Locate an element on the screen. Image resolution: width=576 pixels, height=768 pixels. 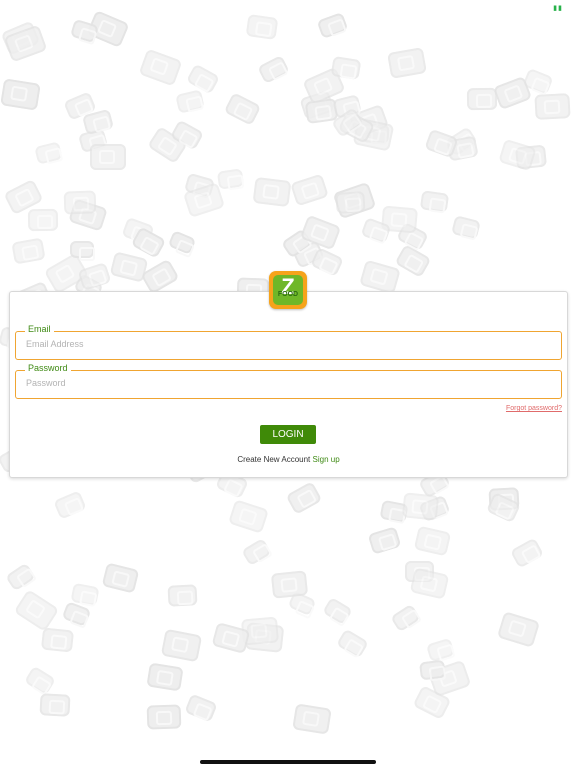
email-input is located at coordinates (286, 344).